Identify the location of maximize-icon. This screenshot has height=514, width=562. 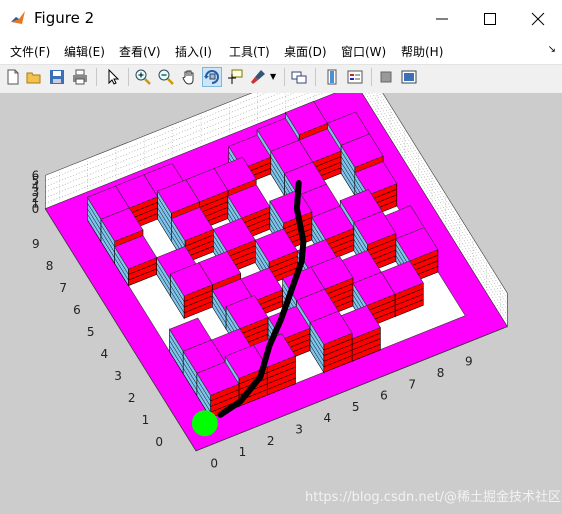
(490, 19).